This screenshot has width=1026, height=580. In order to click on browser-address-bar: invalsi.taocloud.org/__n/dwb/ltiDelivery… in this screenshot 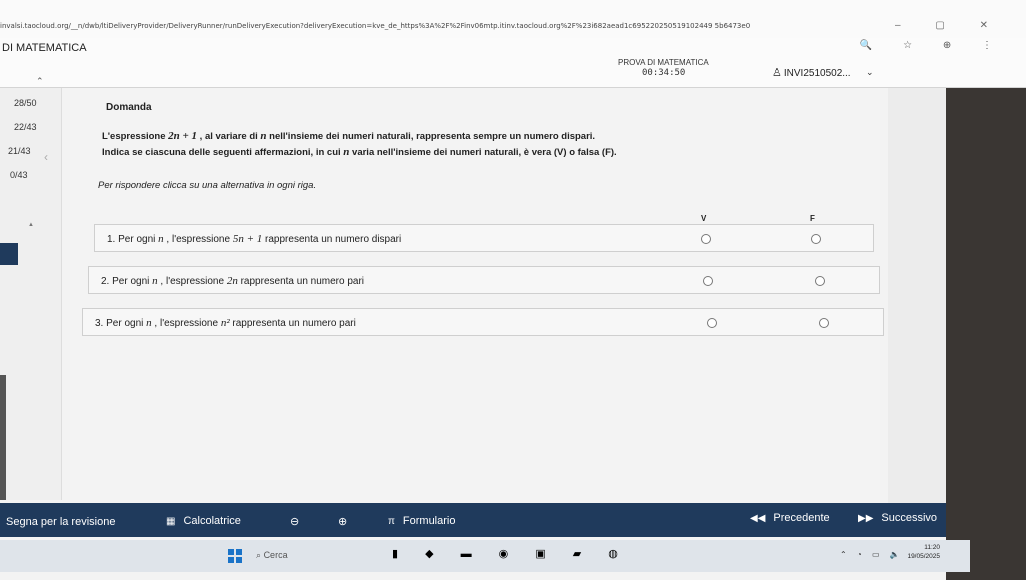, I will do `click(513, 19)`.